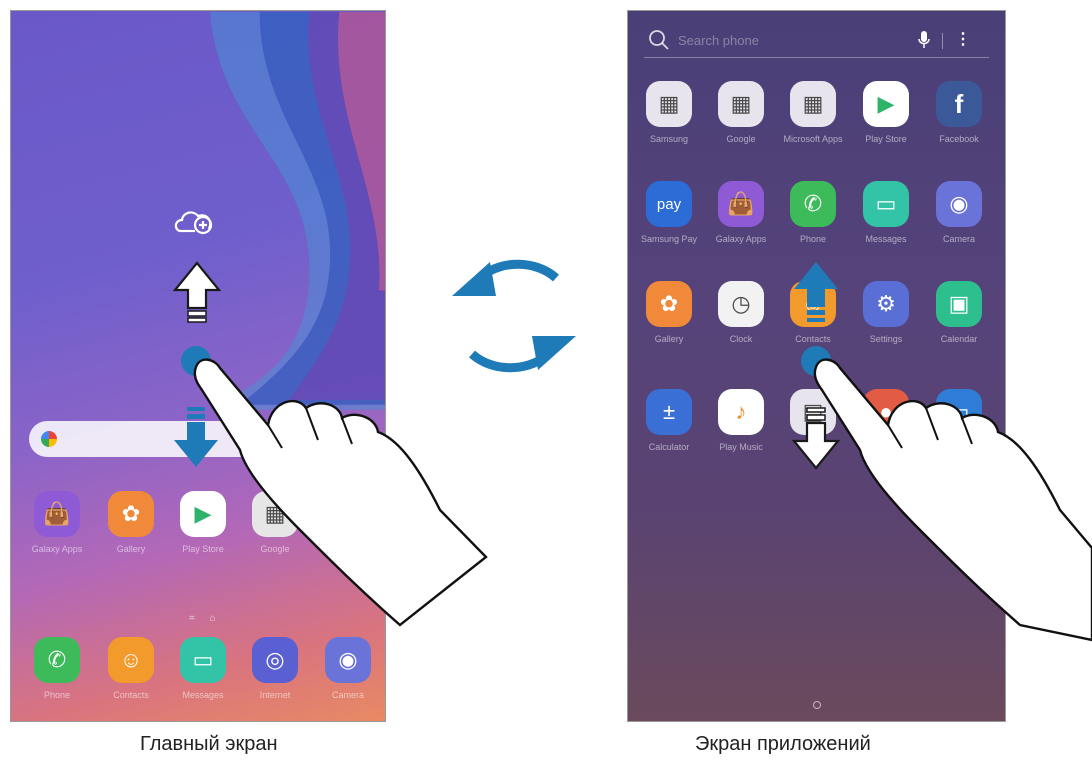  I want to click on app-grid-settings-icon: ⚙ Settings, so click(886, 313).